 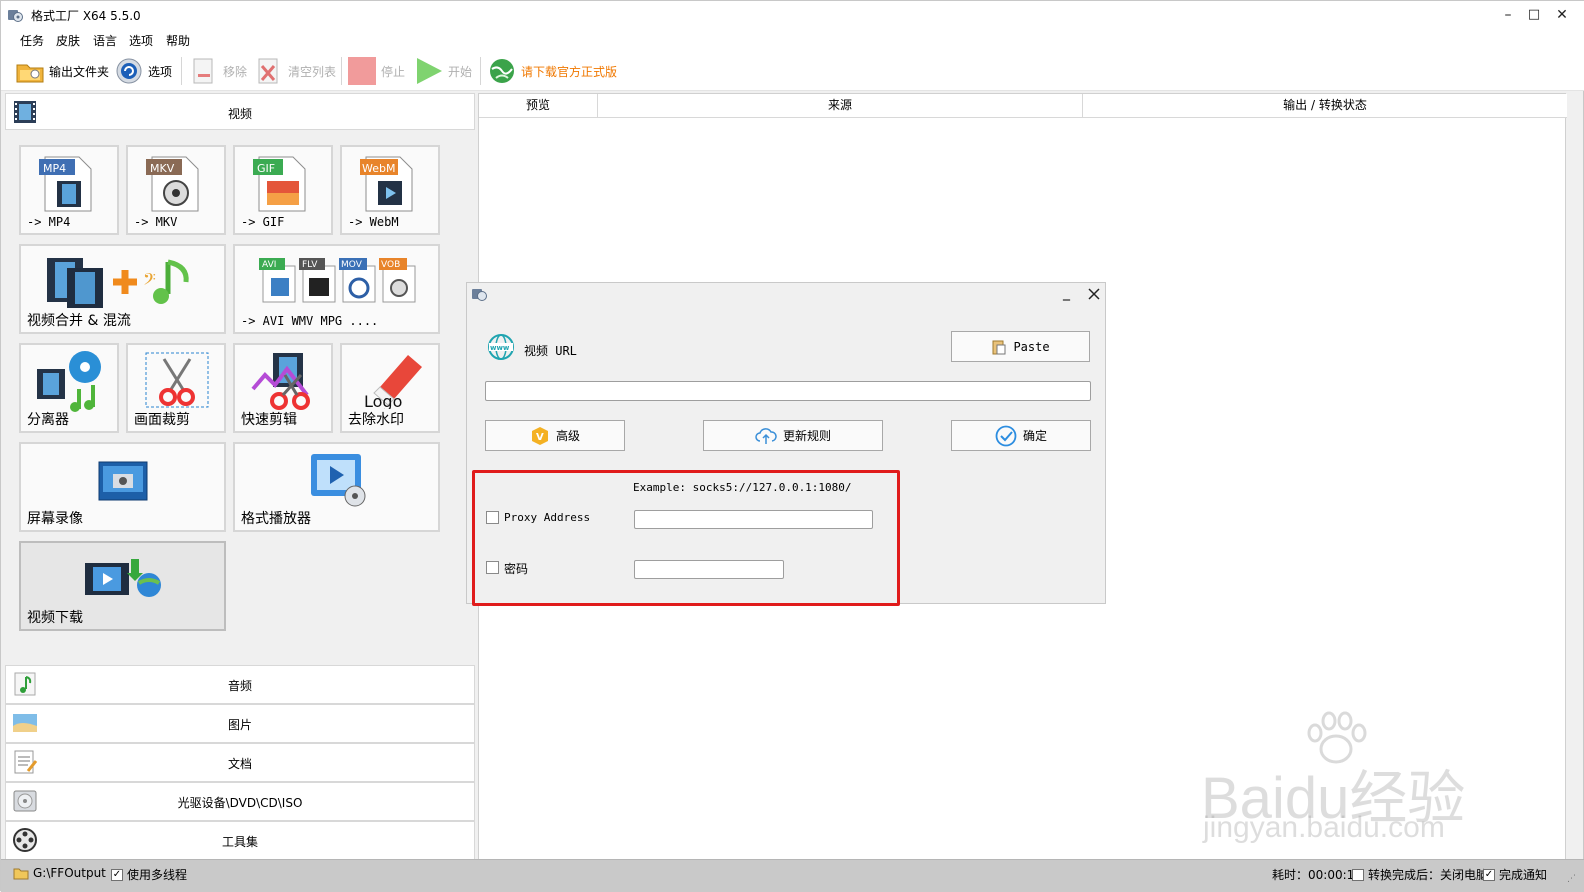 What do you see at coordinates (429, 71) in the screenshot?
I see `play-icon` at bounding box center [429, 71].